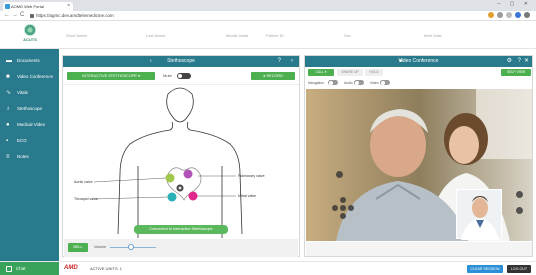 The width and height of the screenshot is (536, 275). What do you see at coordinates (240, 16) in the screenshot?
I see `url-input: https://agmc.dev.amdtelemedicine.com` at bounding box center [240, 16].